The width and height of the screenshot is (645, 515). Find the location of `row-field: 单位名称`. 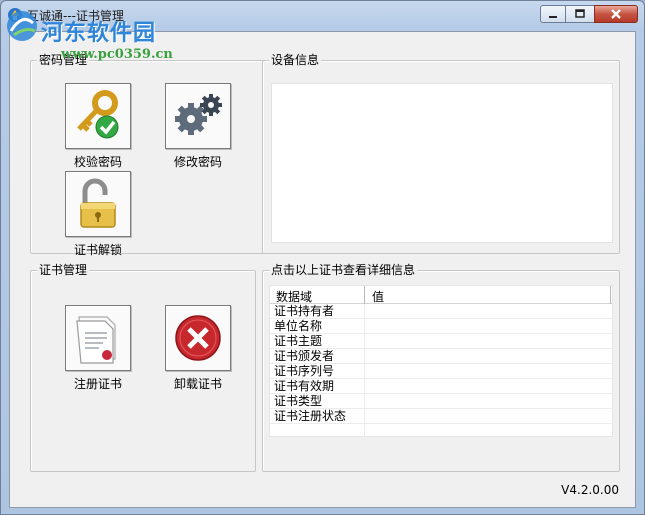

row-field: 单位名称 is located at coordinates (298, 326).